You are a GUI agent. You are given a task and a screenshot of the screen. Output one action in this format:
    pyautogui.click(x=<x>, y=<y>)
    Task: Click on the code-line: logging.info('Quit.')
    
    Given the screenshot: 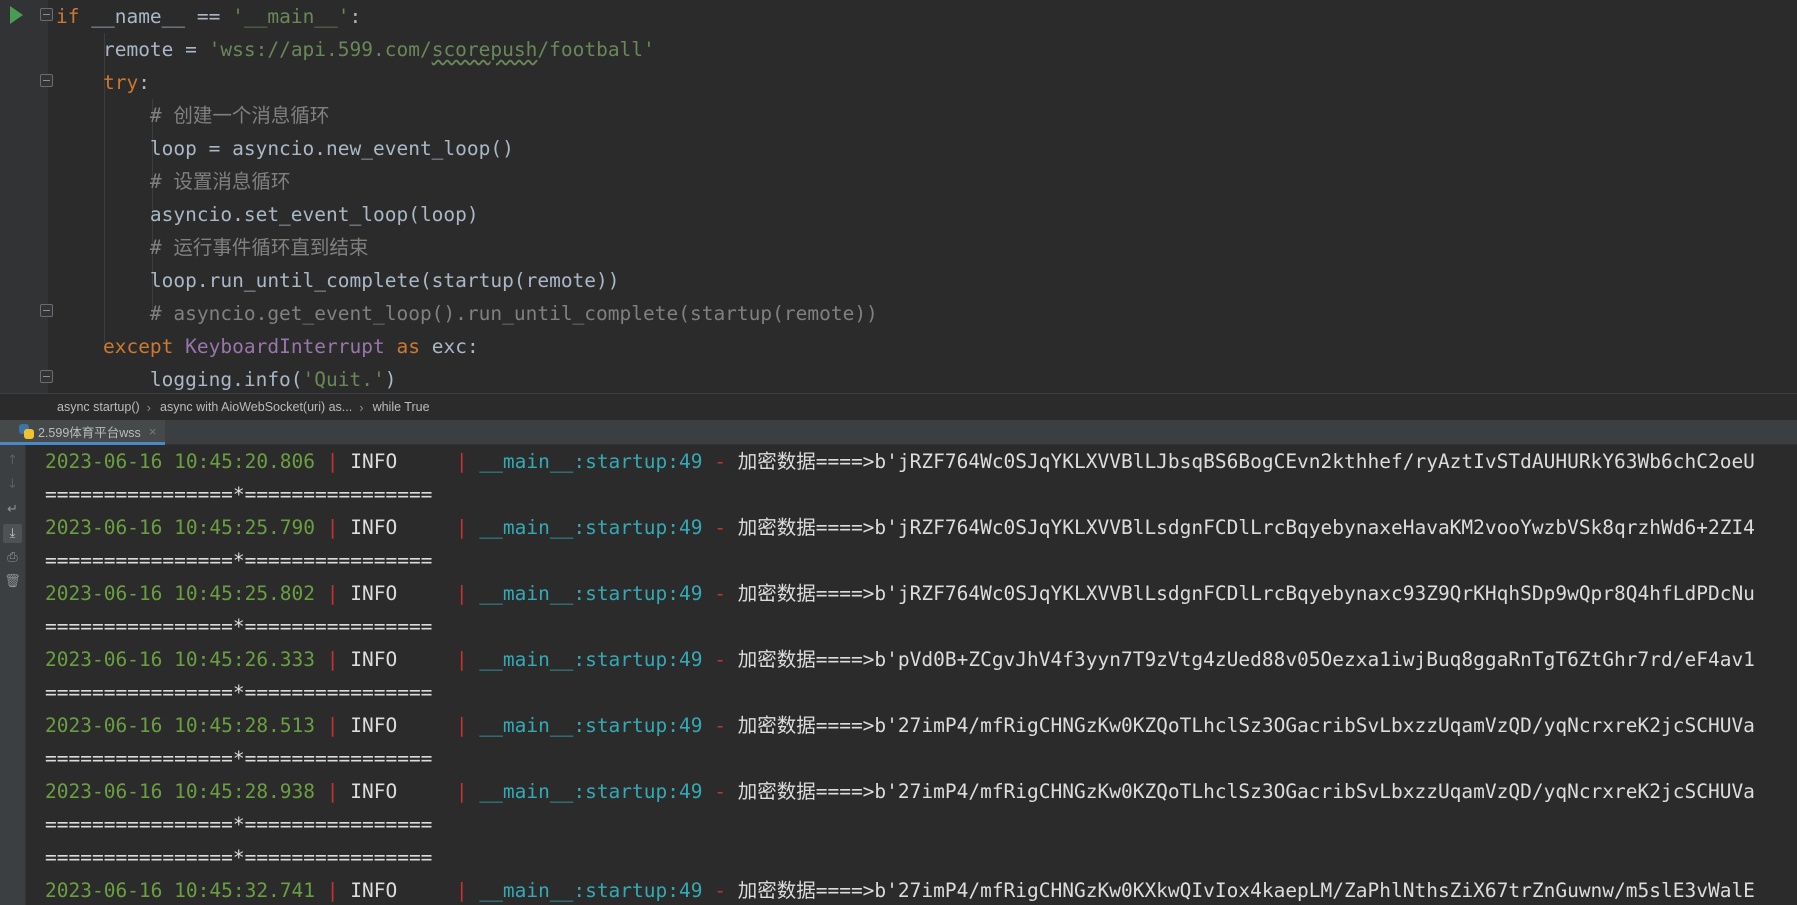 What is the action you would take?
    pyautogui.click(x=226, y=378)
    